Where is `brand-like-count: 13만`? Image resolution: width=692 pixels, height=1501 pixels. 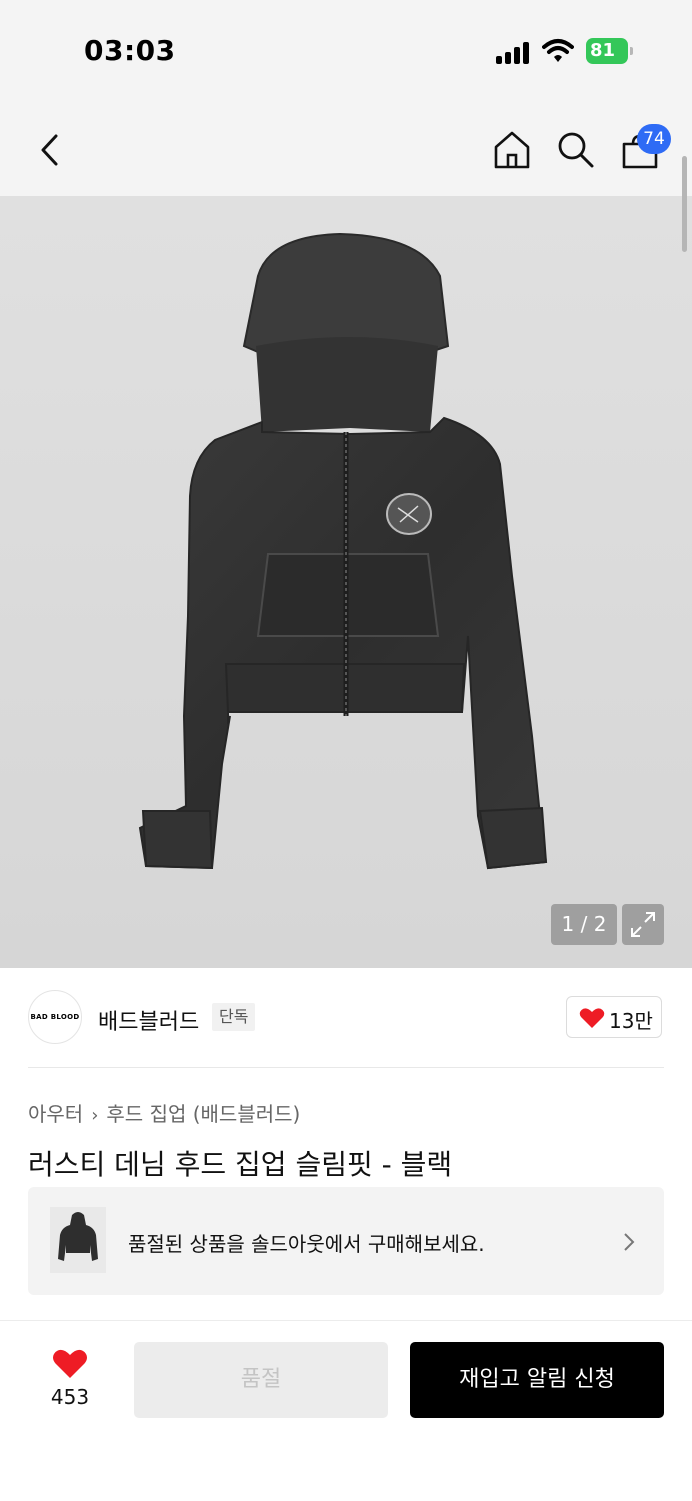 brand-like-count: 13만 is located at coordinates (631, 1021).